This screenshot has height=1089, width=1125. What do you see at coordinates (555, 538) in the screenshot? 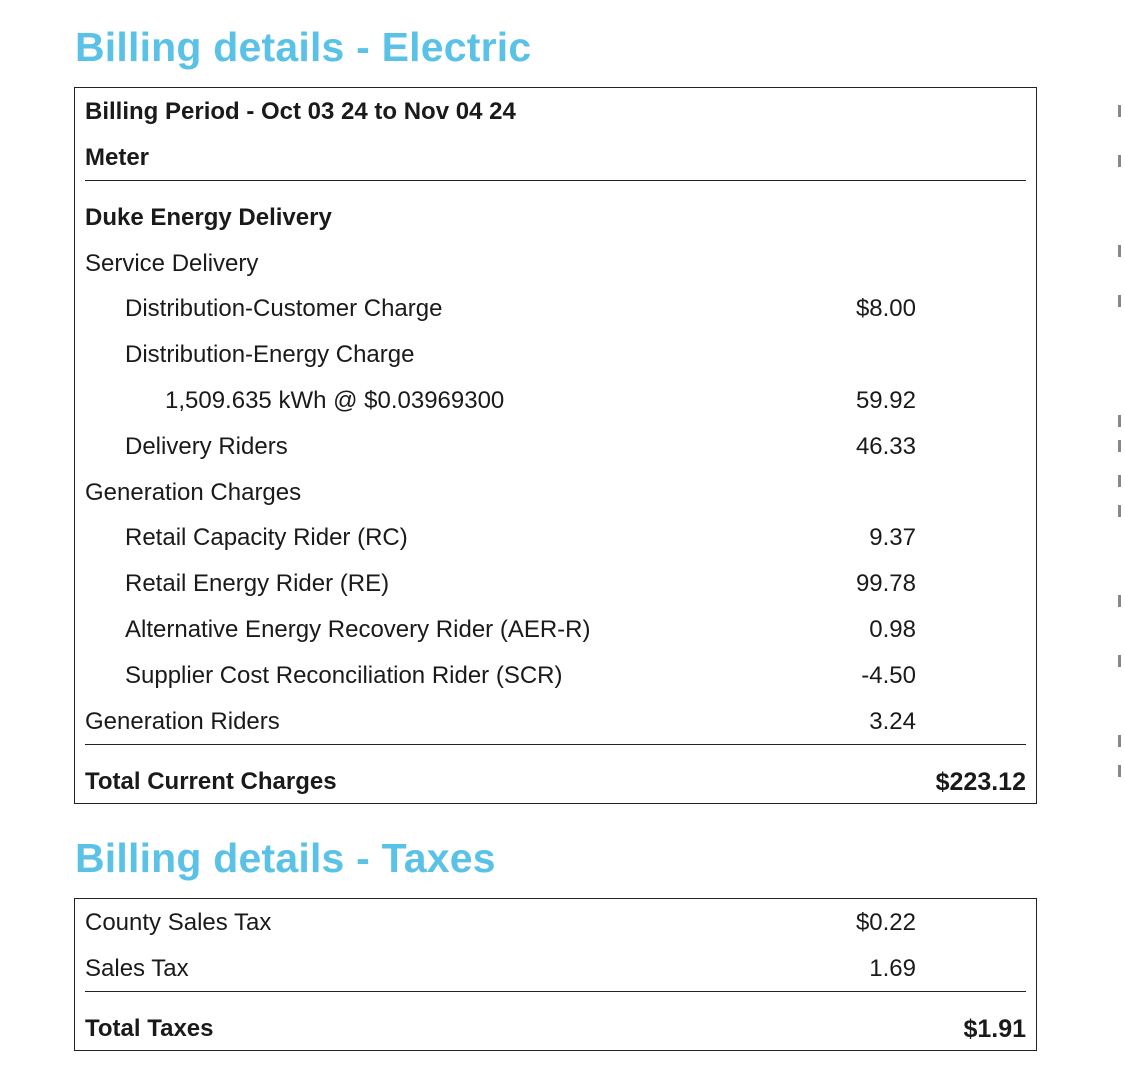
I see `line-item-row: Retail Capacity Rider (RC) 9.37` at bounding box center [555, 538].